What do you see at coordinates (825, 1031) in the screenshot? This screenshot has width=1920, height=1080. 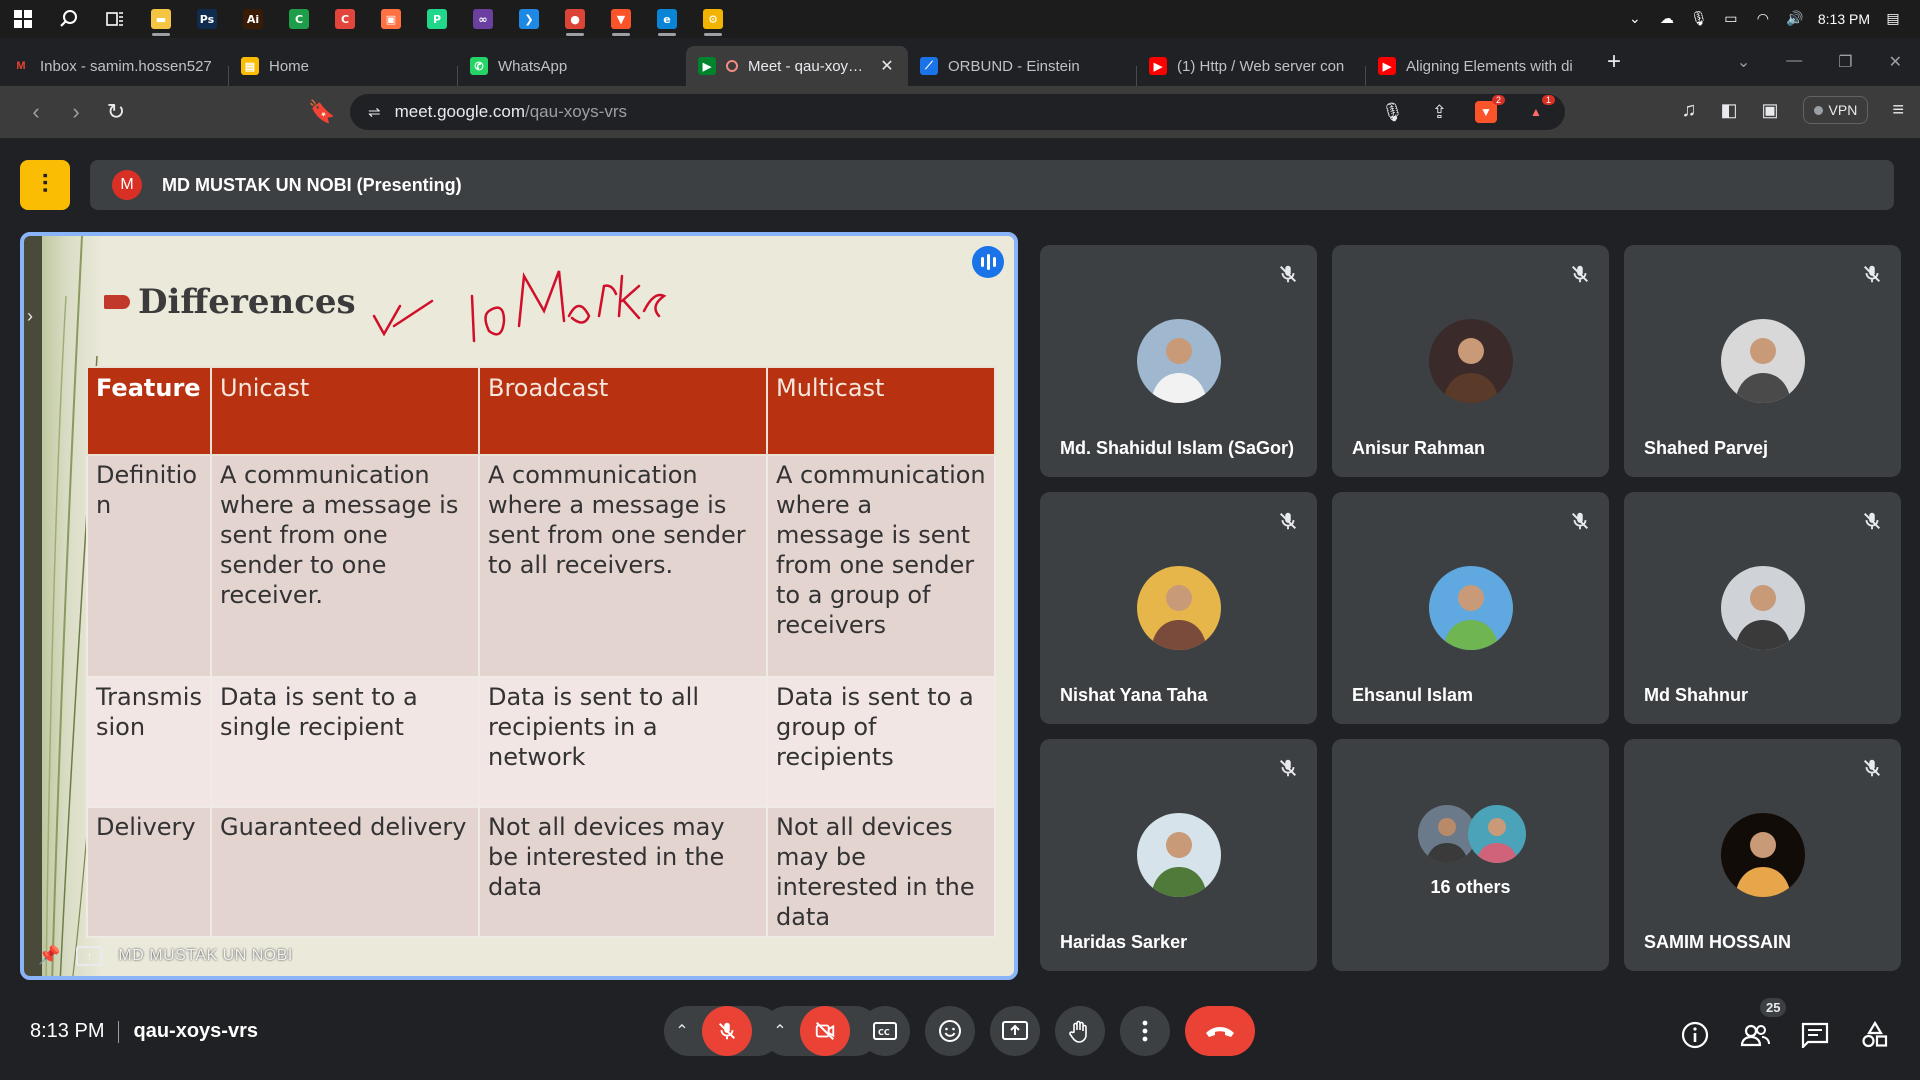 I see `camera-toggle-button` at bounding box center [825, 1031].